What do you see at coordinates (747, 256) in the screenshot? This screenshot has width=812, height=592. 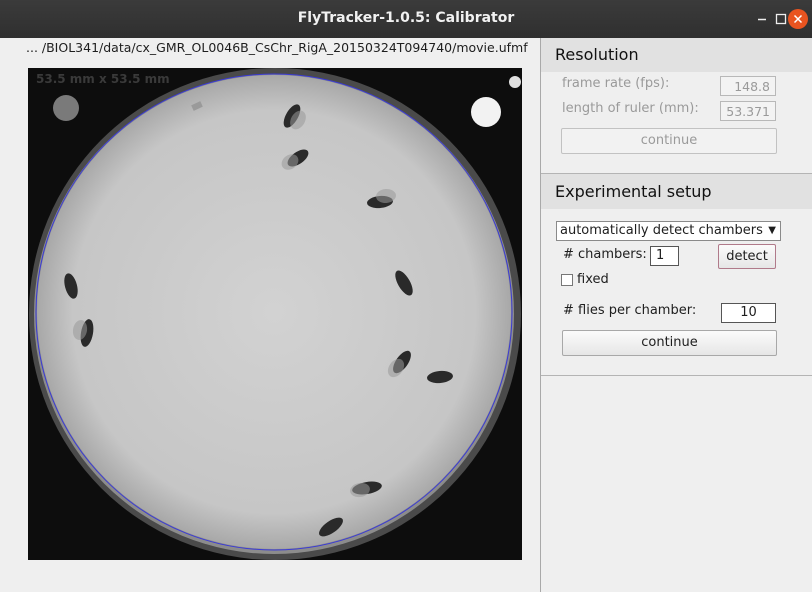 I see `detect-button: detect` at bounding box center [747, 256].